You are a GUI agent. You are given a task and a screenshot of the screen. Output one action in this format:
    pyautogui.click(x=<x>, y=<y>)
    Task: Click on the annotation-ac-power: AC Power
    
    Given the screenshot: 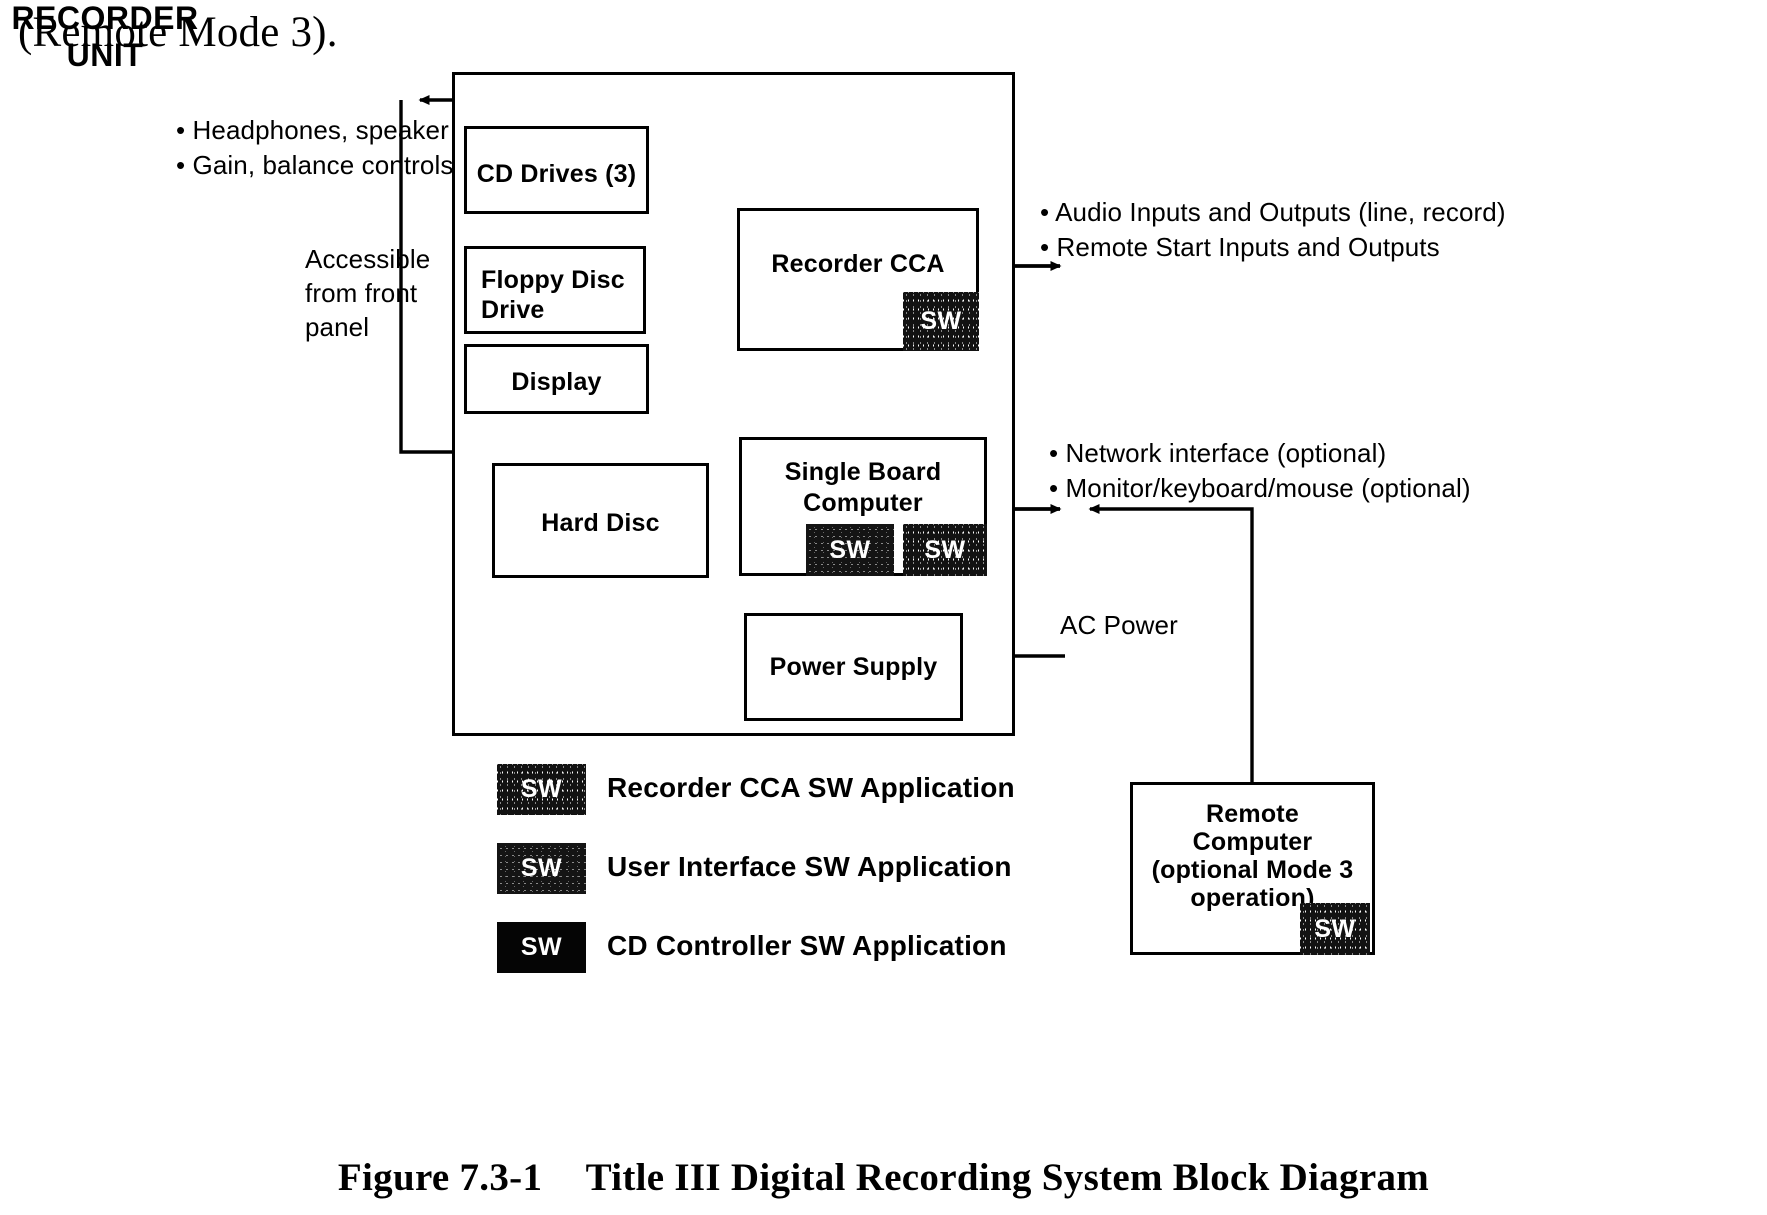 What is the action you would take?
    pyautogui.click(x=1119, y=625)
    